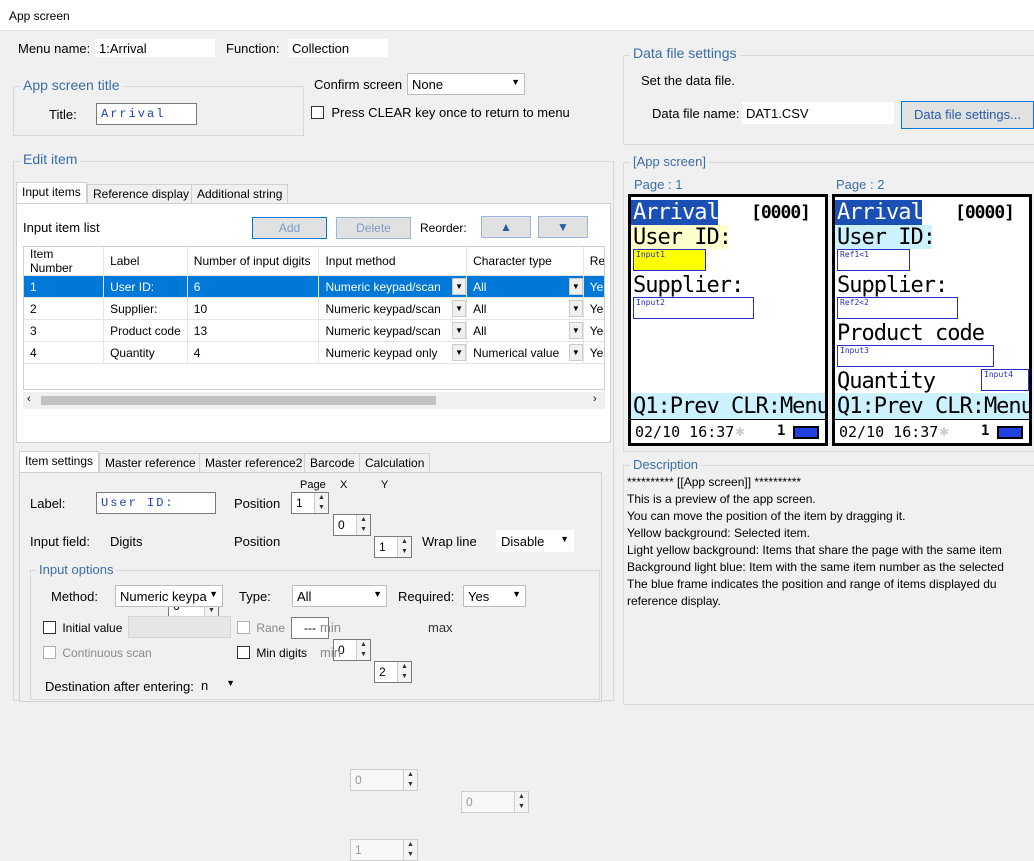 The width and height of the screenshot is (1034, 861). Describe the element at coordinates (915, 356) in the screenshot. I see `preview-input3-box: Input3` at that location.